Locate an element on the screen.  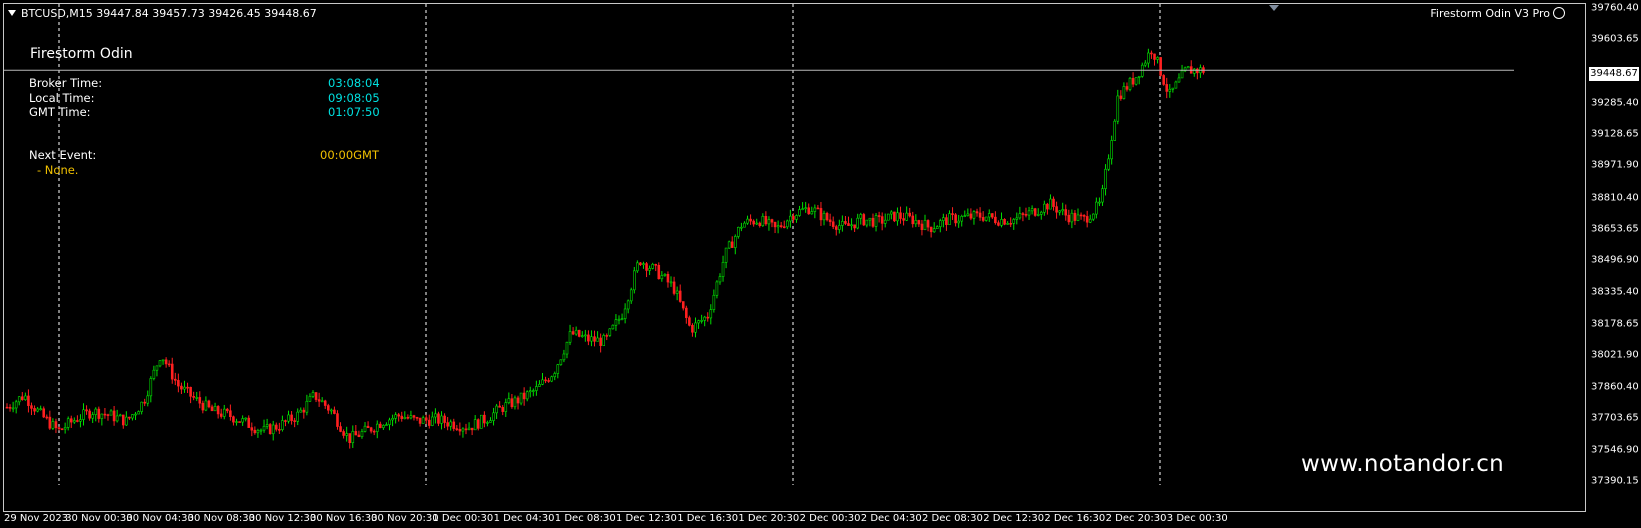
x-tick-label: 2 Dec 04:30 is located at coordinates (891, 518).